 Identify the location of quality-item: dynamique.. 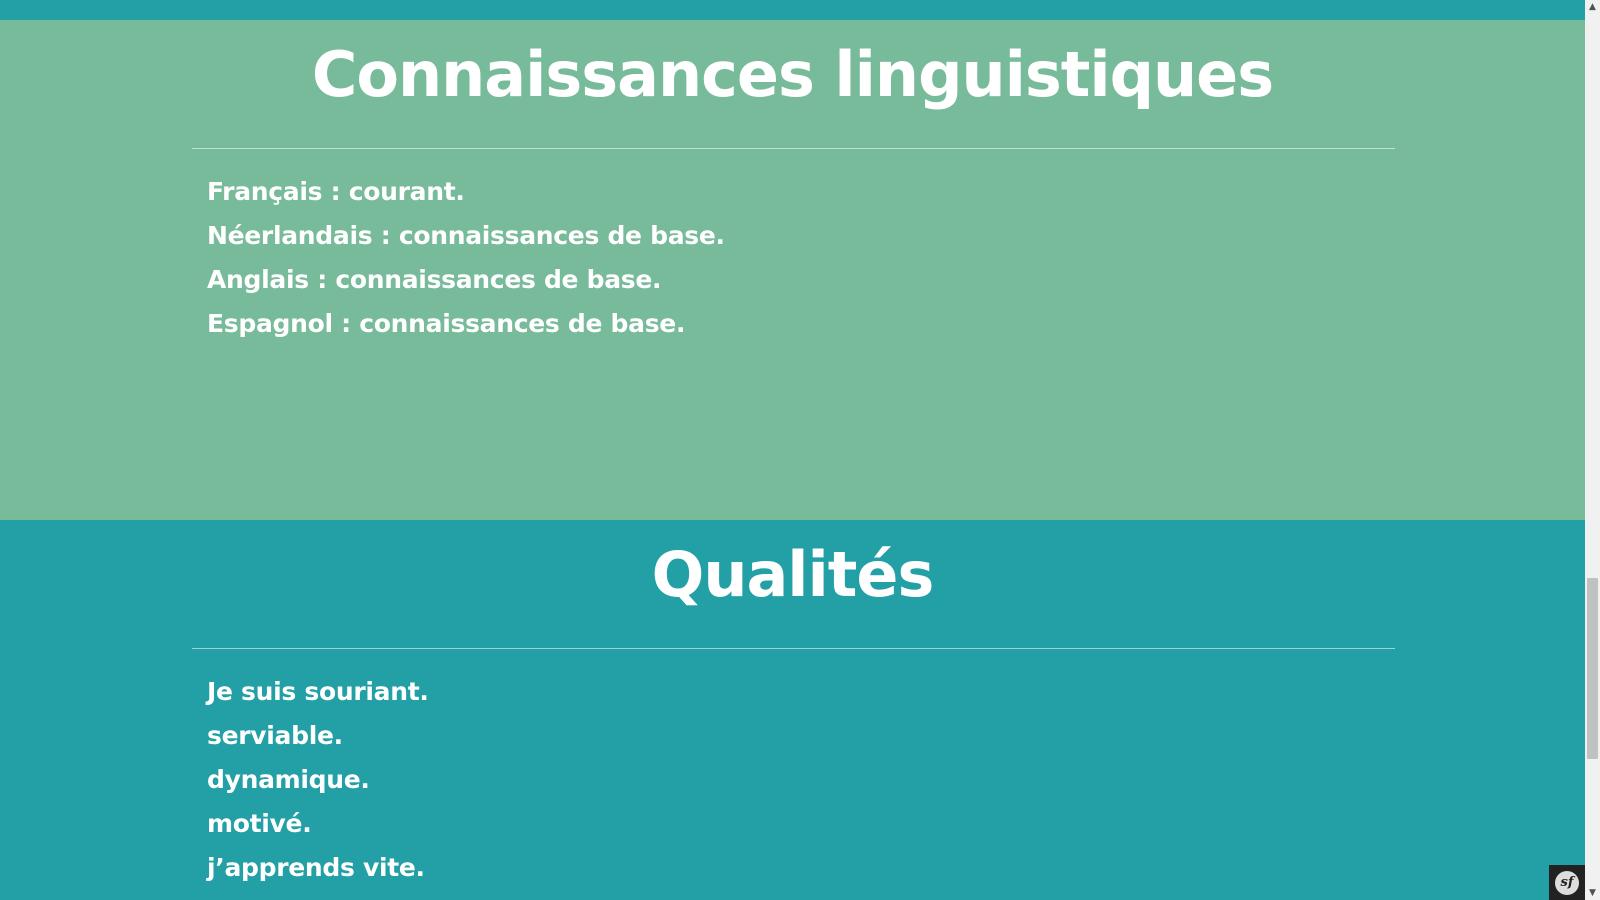
(288, 779).